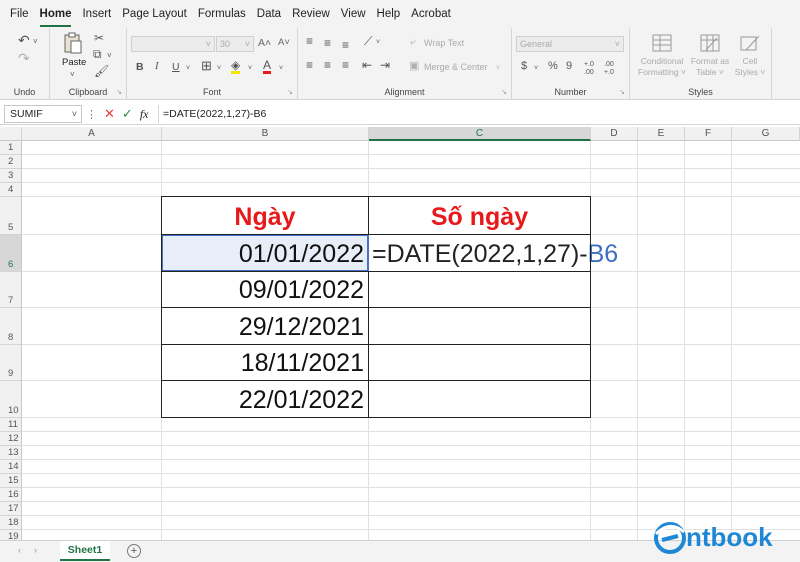 This screenshot has width=800, height=562. I want to click on borders-dropdown-icon: ˅, so click(219, 69).